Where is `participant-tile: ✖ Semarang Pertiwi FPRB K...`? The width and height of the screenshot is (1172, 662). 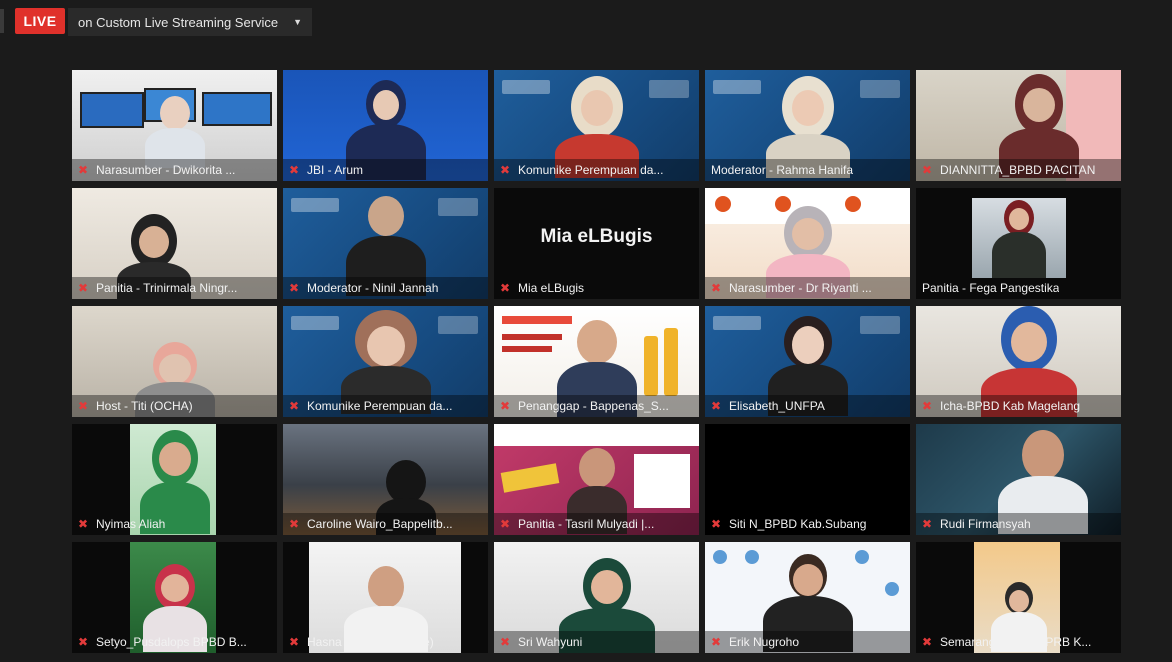
participant-tile: ✖ Semarang Pertiwi FPRB K... is located at coordinates (1018, 597).